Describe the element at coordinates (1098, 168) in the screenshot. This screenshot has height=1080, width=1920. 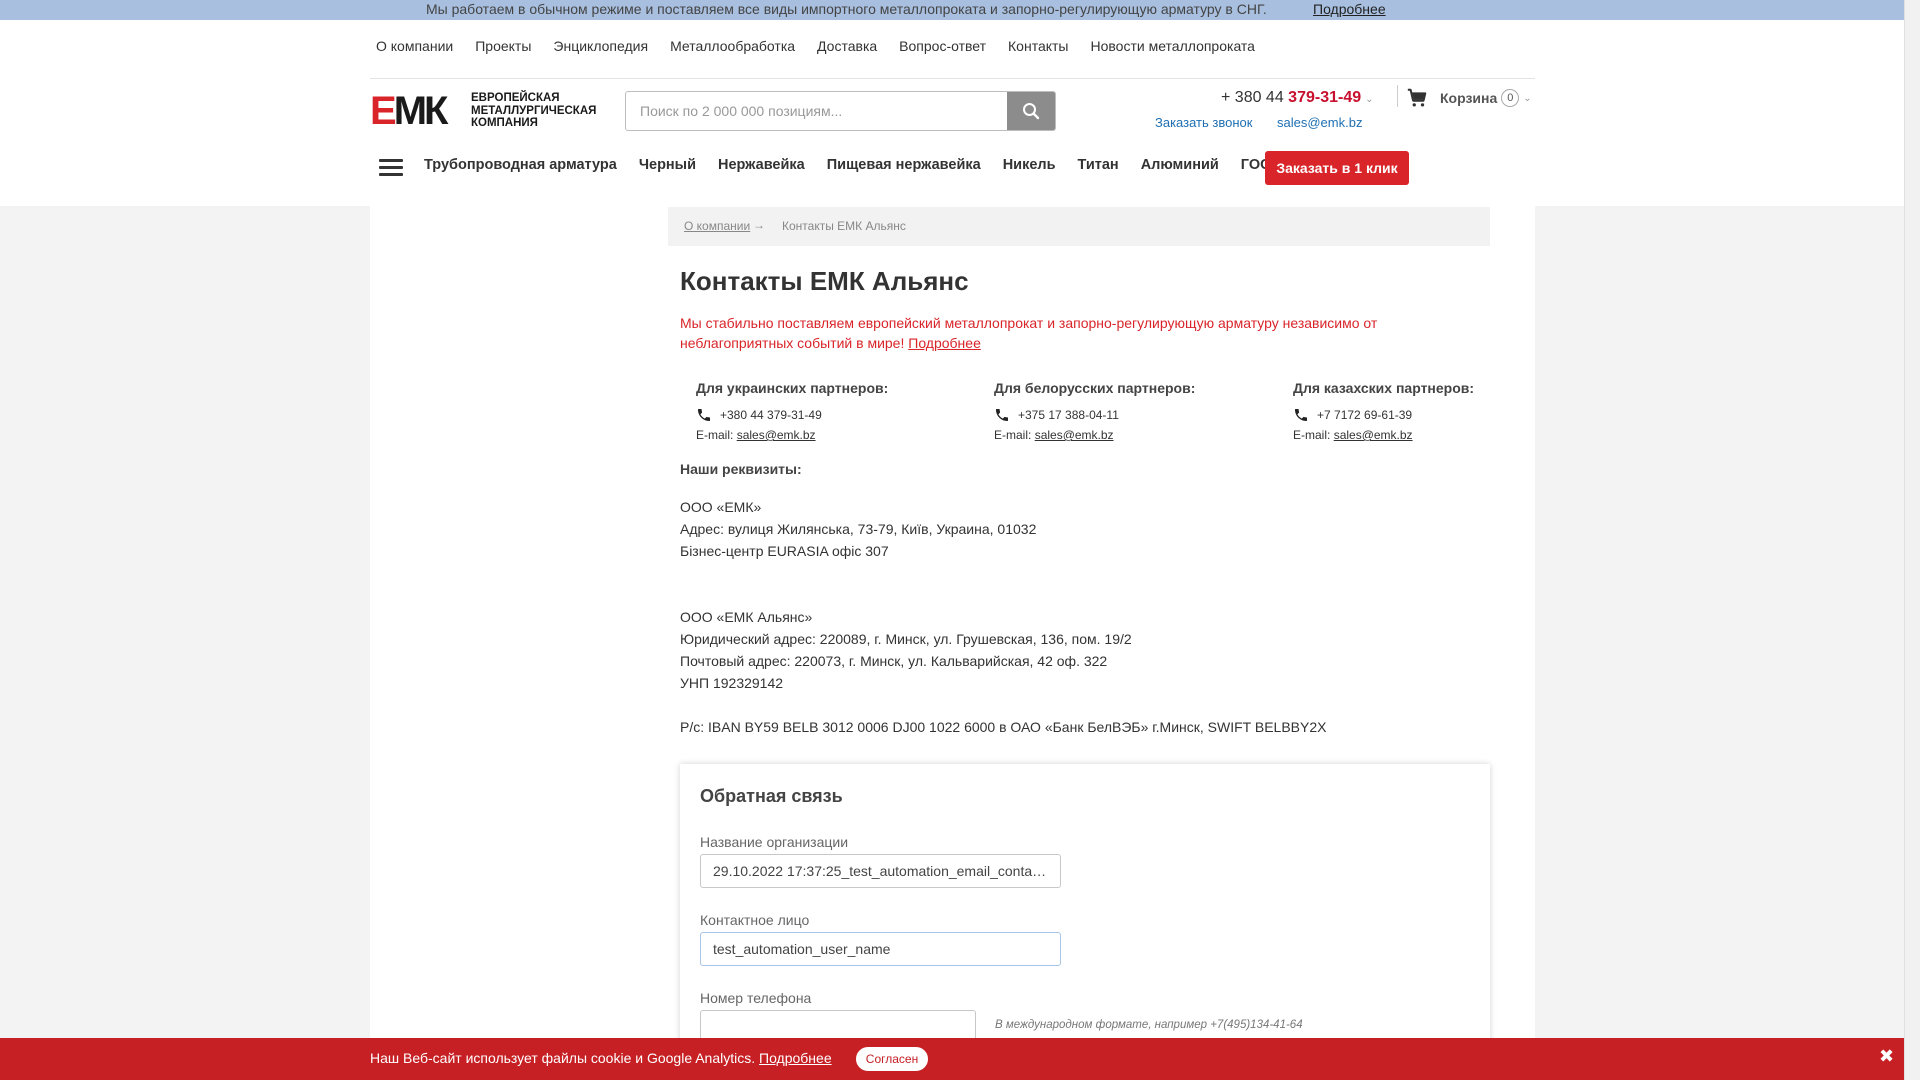
I see `category-titanium: Титан` at that location.